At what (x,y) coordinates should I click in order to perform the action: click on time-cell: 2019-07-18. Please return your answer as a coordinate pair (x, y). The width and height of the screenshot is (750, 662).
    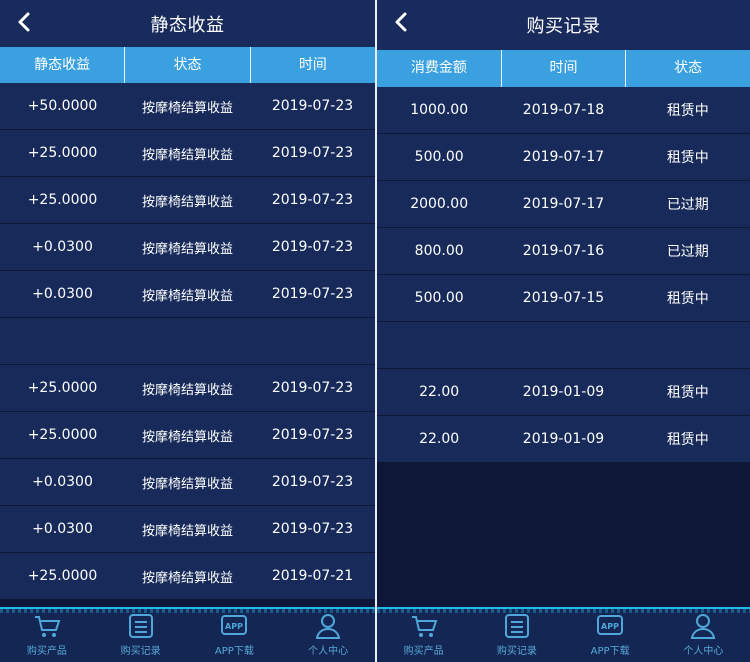
    Looking at the image, I should click on (563, 110).